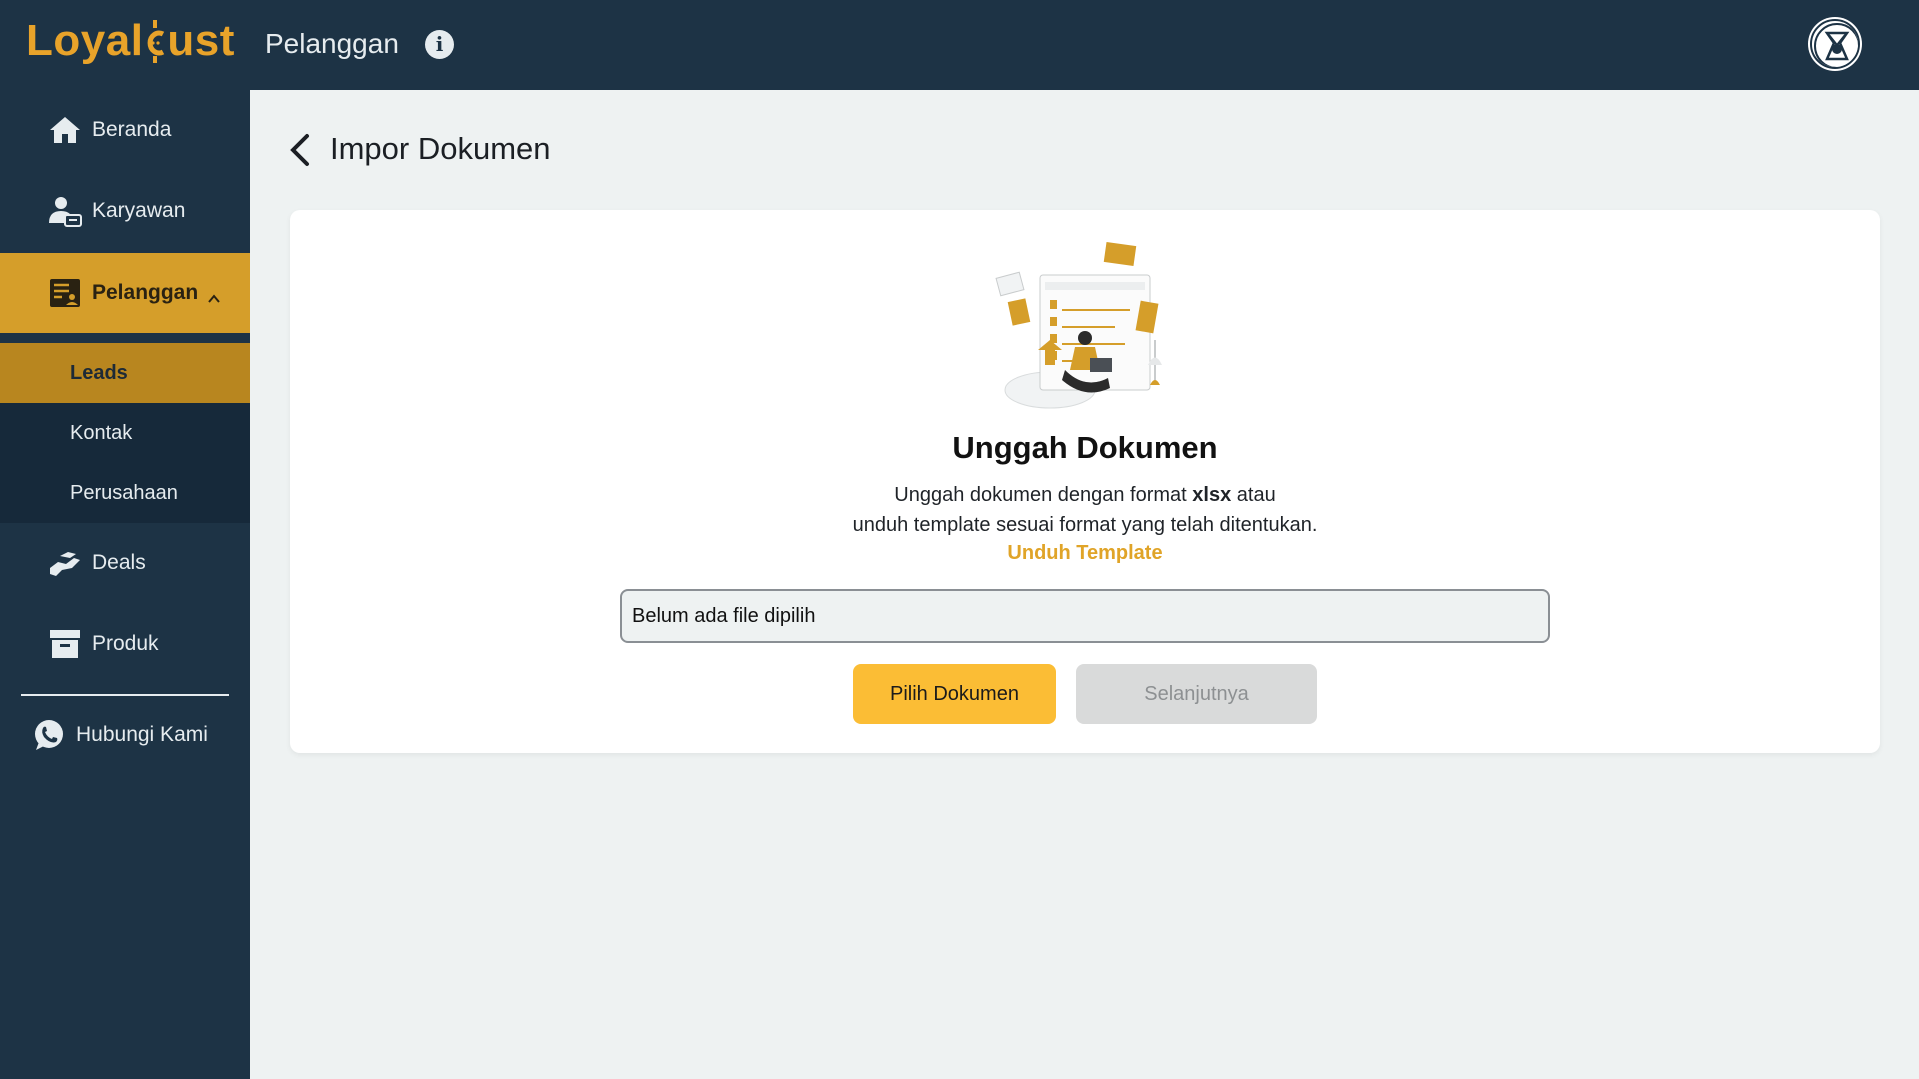 The width and height of the screenshot is (1919, 1079). Describe the element at coordinates (65, 563) in the screenshot. I see `handshake-icon` at that location.